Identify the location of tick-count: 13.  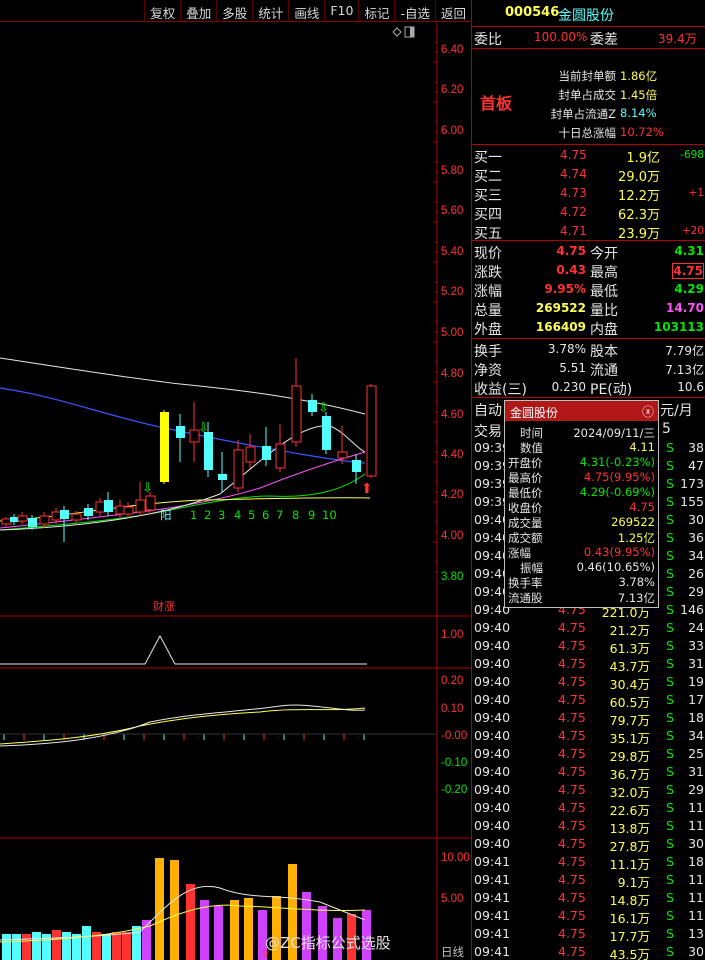
(696, 933).